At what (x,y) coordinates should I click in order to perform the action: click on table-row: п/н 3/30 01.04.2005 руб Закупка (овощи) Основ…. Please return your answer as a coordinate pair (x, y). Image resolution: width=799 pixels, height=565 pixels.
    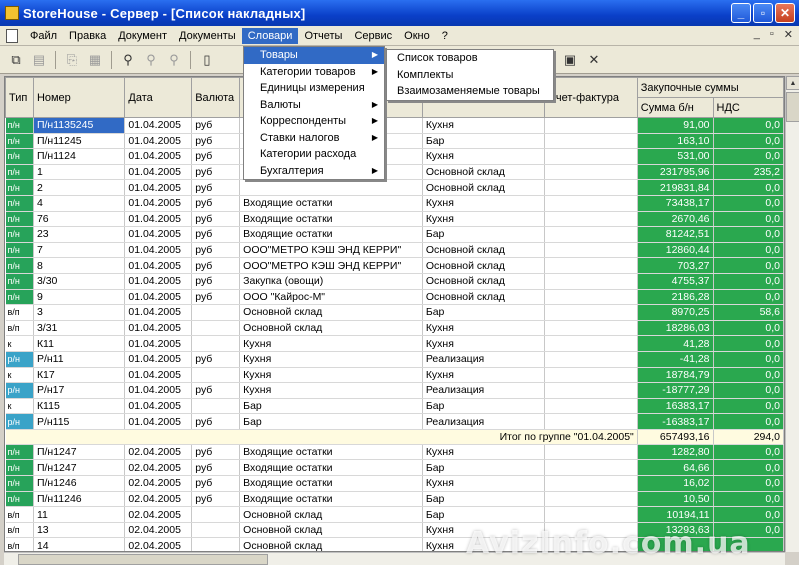
    Looking at the image, I should click on (394, 281).